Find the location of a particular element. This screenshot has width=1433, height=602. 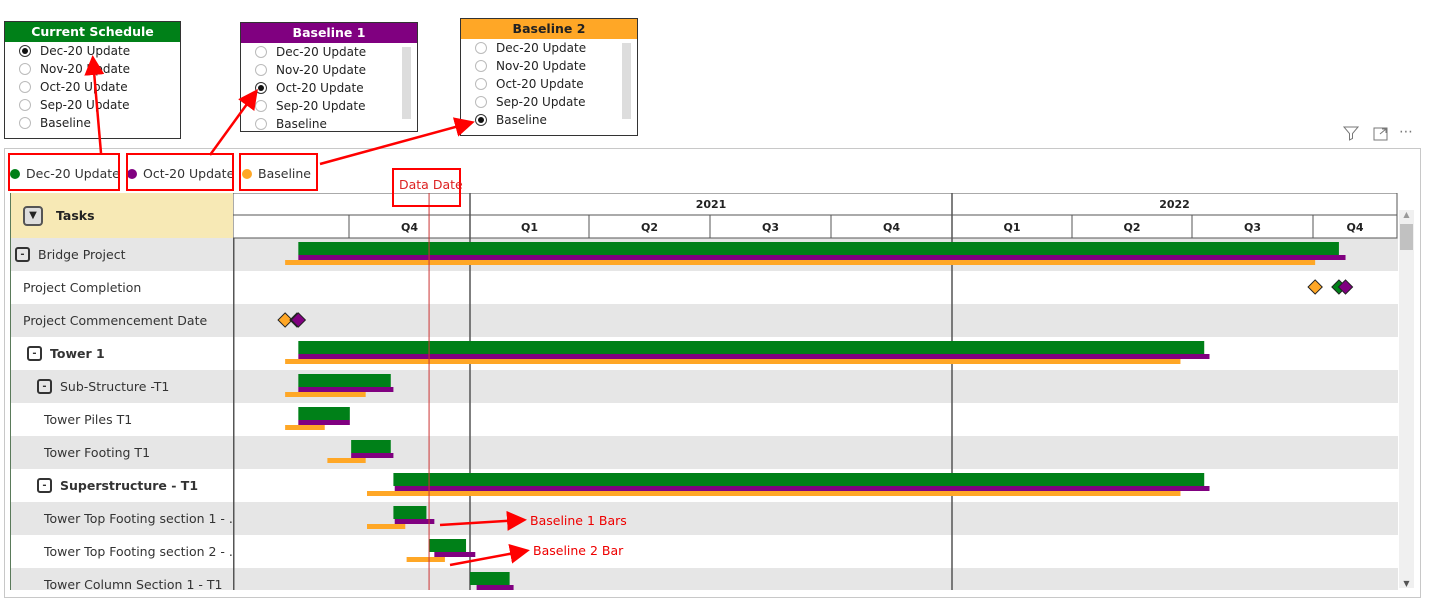

task-name: Tower 1 is located at coordinates (77, 353).